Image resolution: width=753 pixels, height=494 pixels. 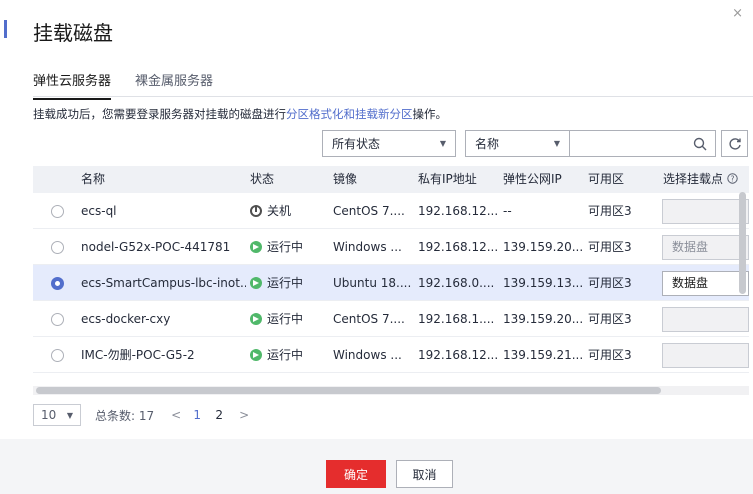 What do you see at coordinates (356, 144) in the screenshot?
I see `status-filter-value: 所有状态` at bounding box center [356, 144].